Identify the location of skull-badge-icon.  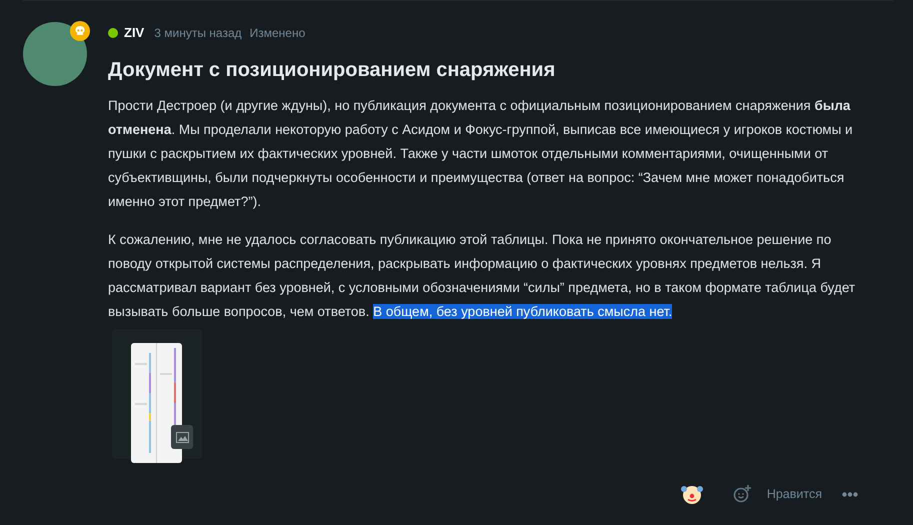
(80, 31).